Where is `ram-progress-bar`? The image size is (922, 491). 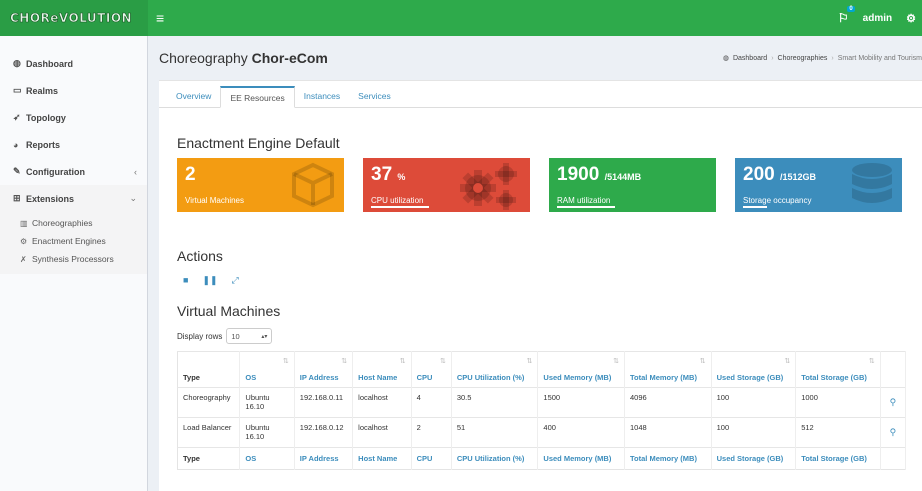
ram-progress-bar is located at coordinates (586, 207).